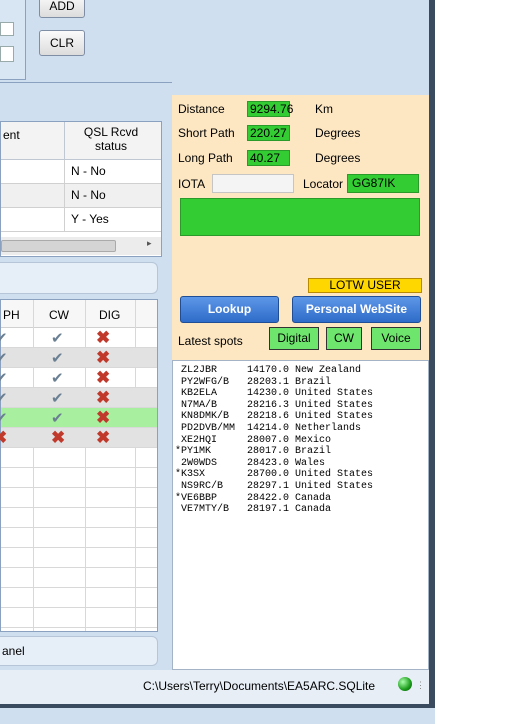  Describe the element at coordinates (294, 338) in the screenshot. I see `digital-filter-button: Digital` at that location.